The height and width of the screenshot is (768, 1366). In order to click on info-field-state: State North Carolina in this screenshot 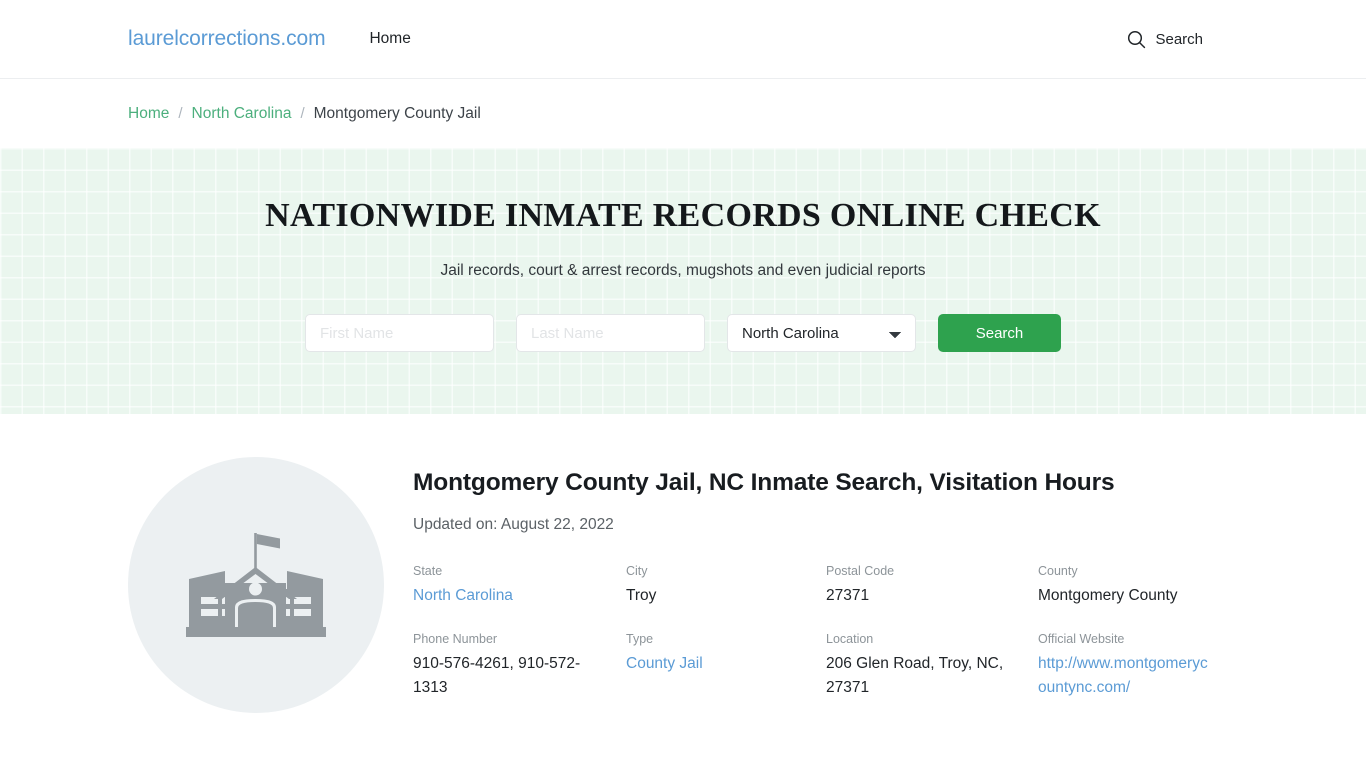, I will do `click(519, 585)`.